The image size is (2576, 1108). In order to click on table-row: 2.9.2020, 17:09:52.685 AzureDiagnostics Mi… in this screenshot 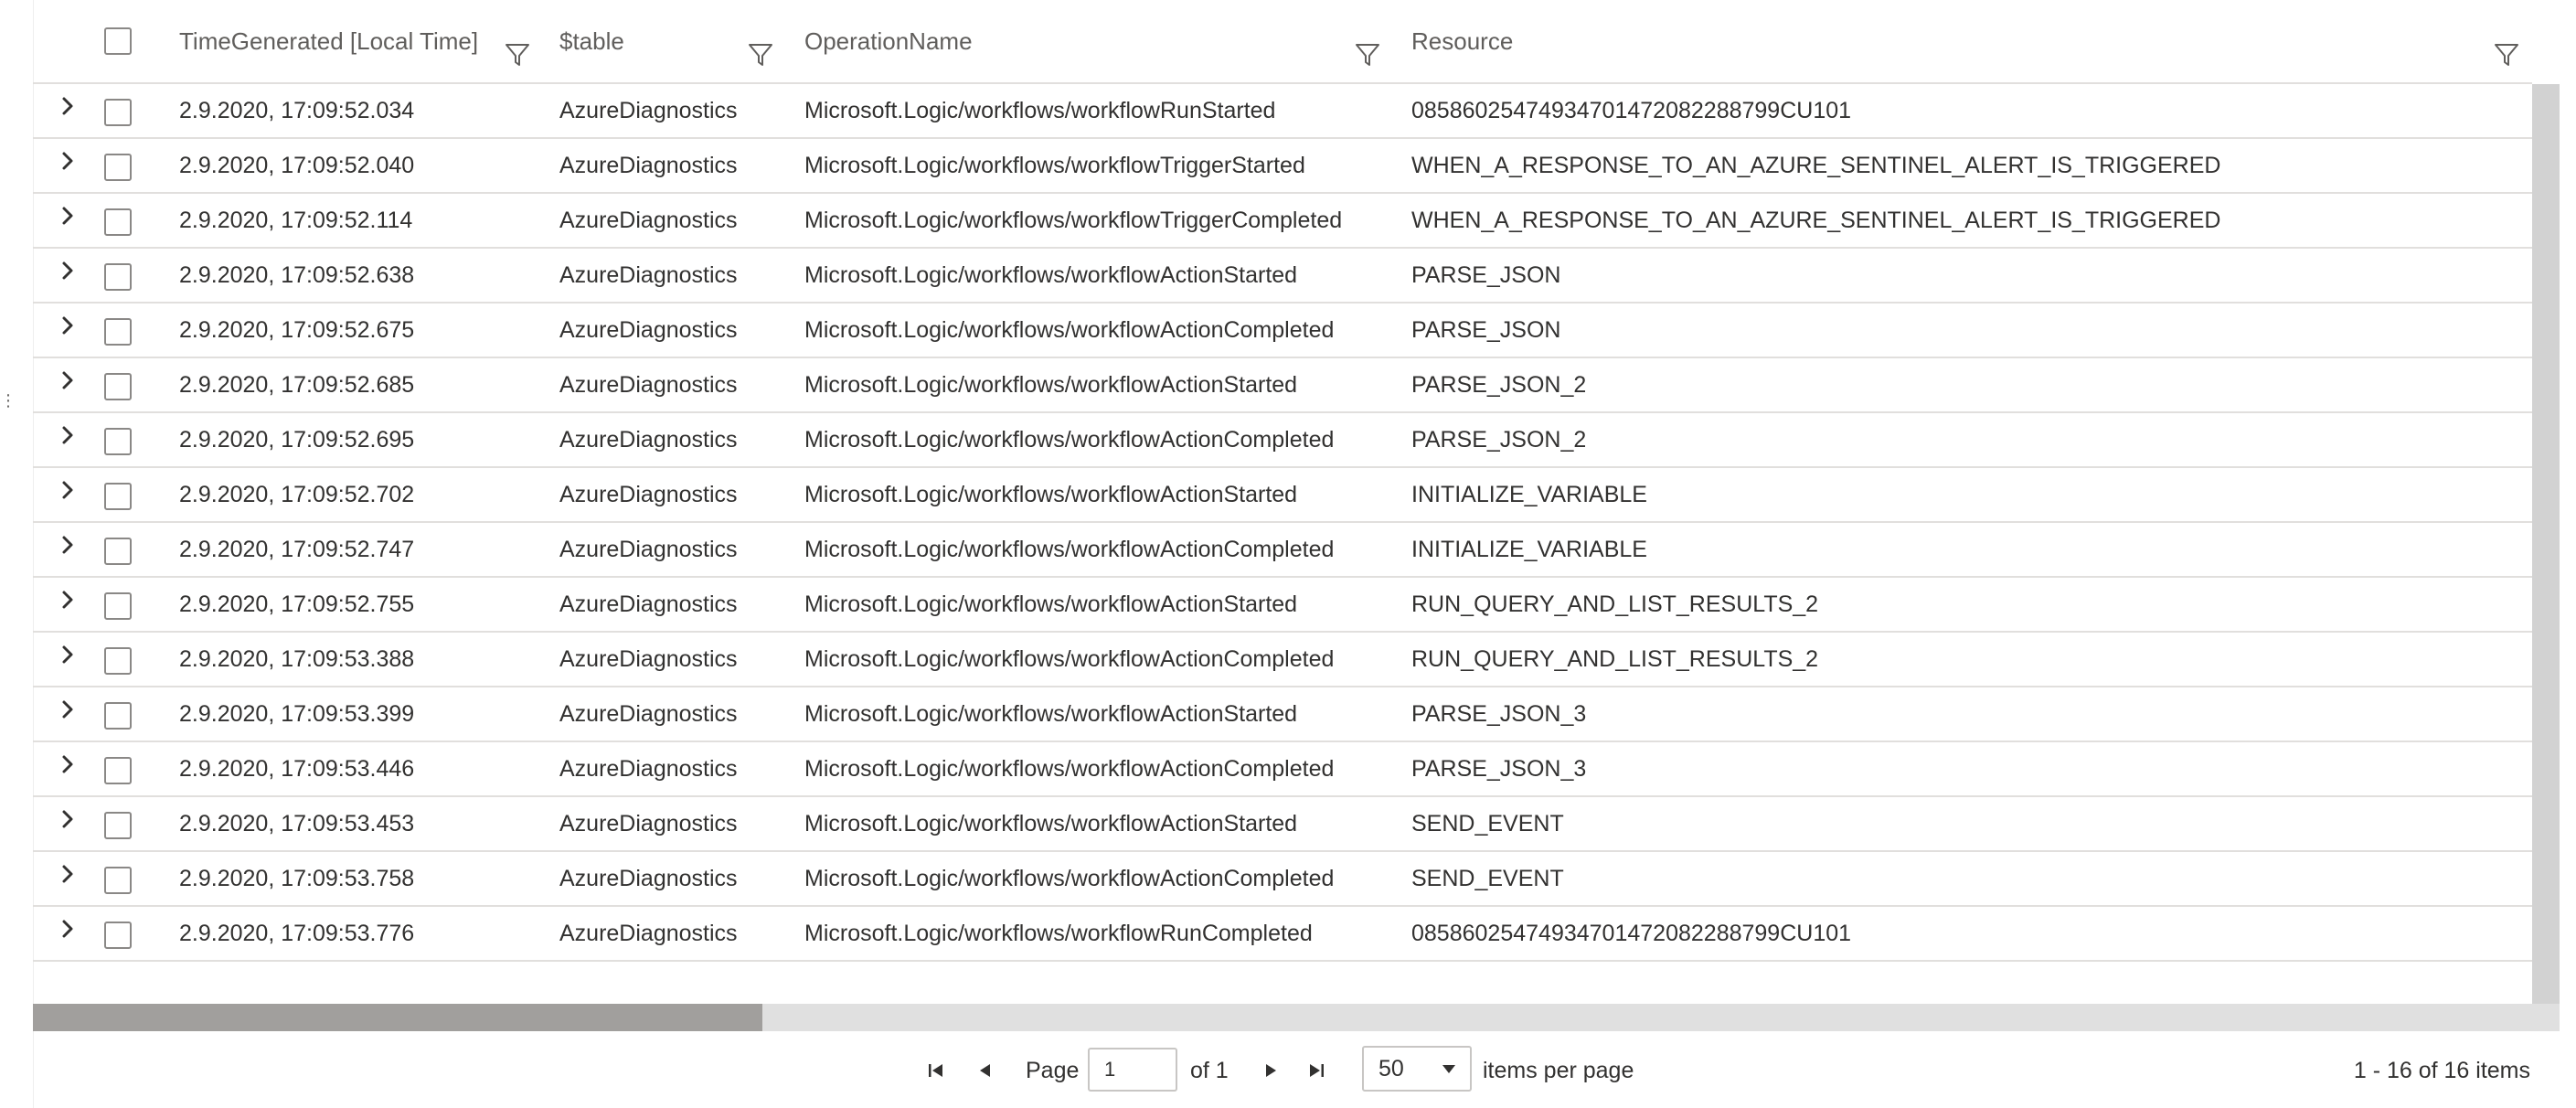, I will do `click(1282, 385)`.